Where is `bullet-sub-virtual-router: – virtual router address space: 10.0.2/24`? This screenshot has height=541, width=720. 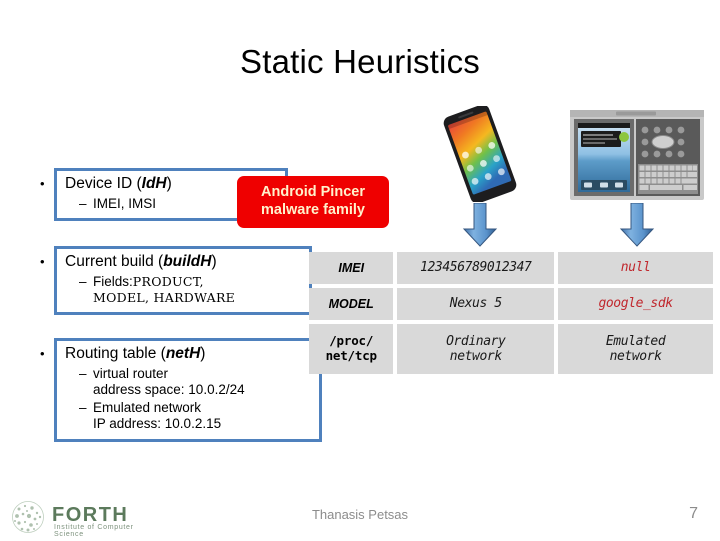
bullet-sub-virtual-router: – virtual router address space: 10.0.2/24 is located at coordinates (188, 382).